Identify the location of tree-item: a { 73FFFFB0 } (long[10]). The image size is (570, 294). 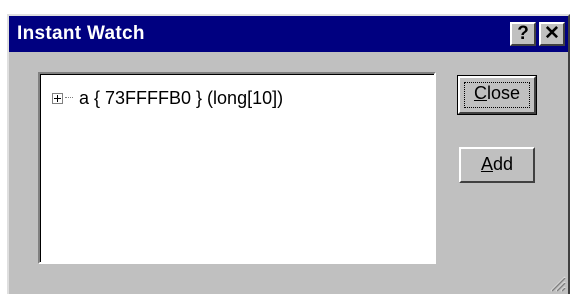
(167, 98).